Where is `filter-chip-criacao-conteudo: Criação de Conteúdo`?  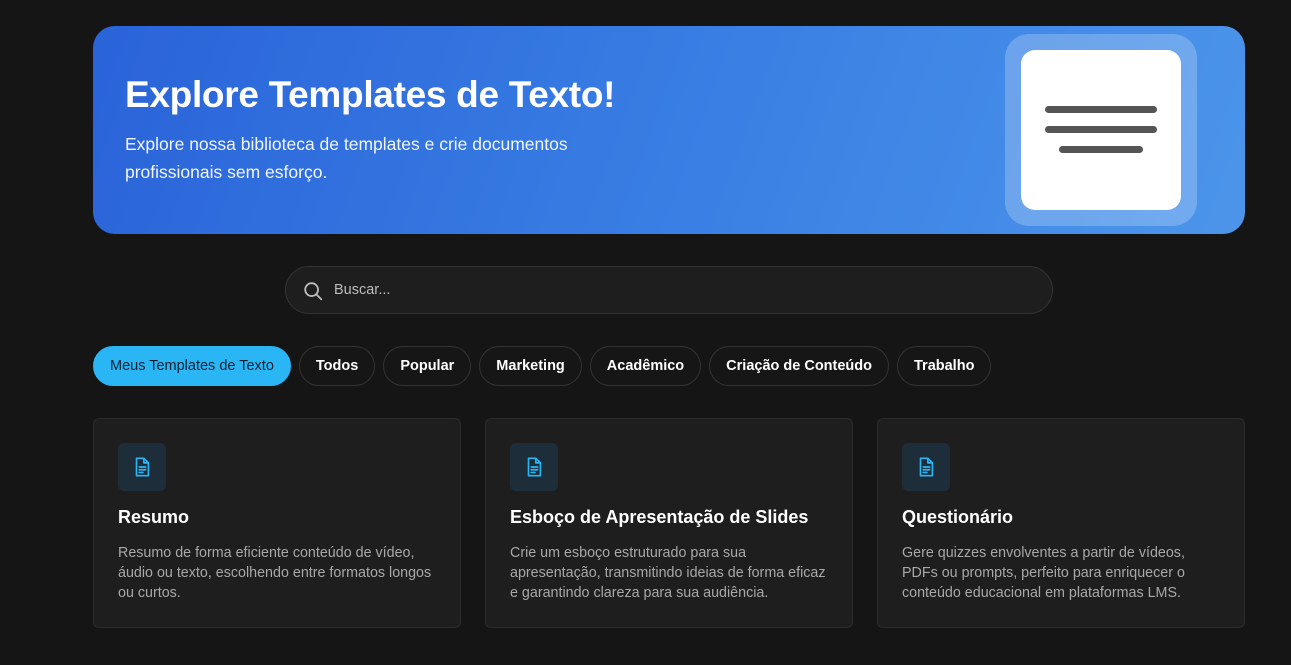
filter-chip-criacao-conteudo: Criação de Conteúdo is located at coordinates (799, 366).